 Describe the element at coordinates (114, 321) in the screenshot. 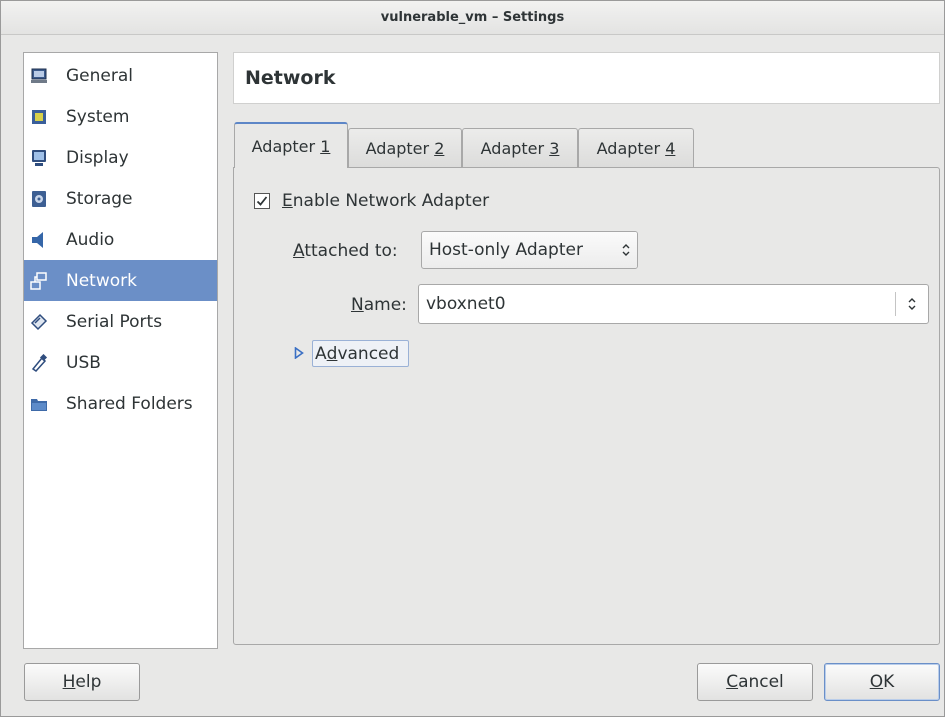

I see `sidebar-item-label: Serial Ports` at that location.